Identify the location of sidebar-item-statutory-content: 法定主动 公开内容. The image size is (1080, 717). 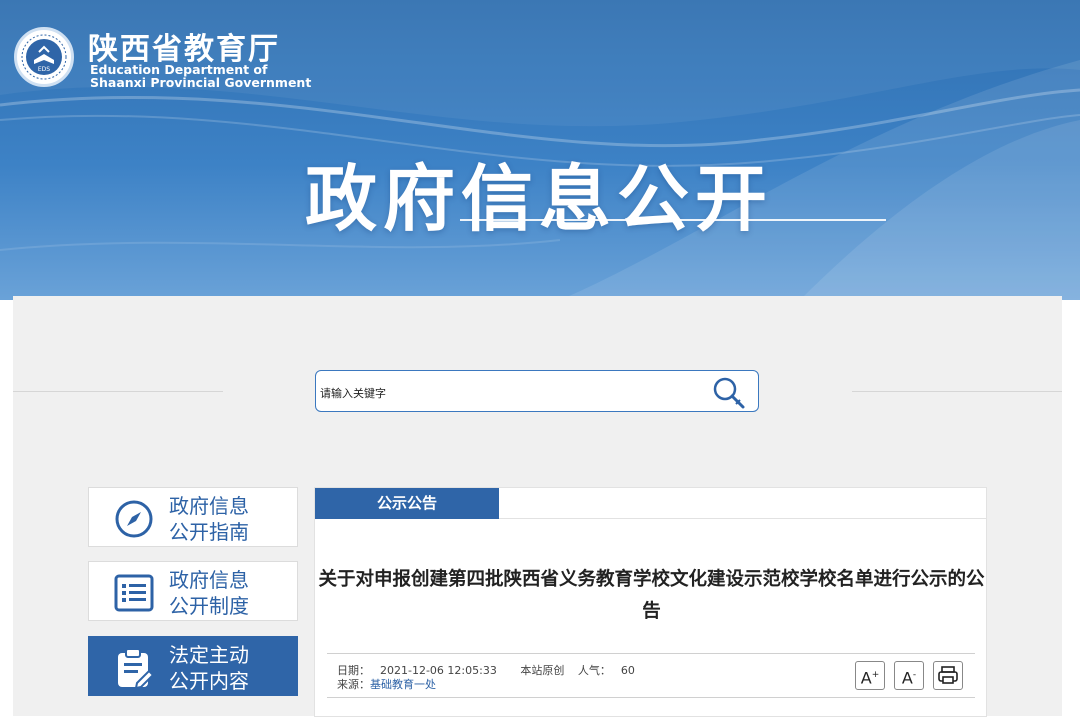
(193, 666).